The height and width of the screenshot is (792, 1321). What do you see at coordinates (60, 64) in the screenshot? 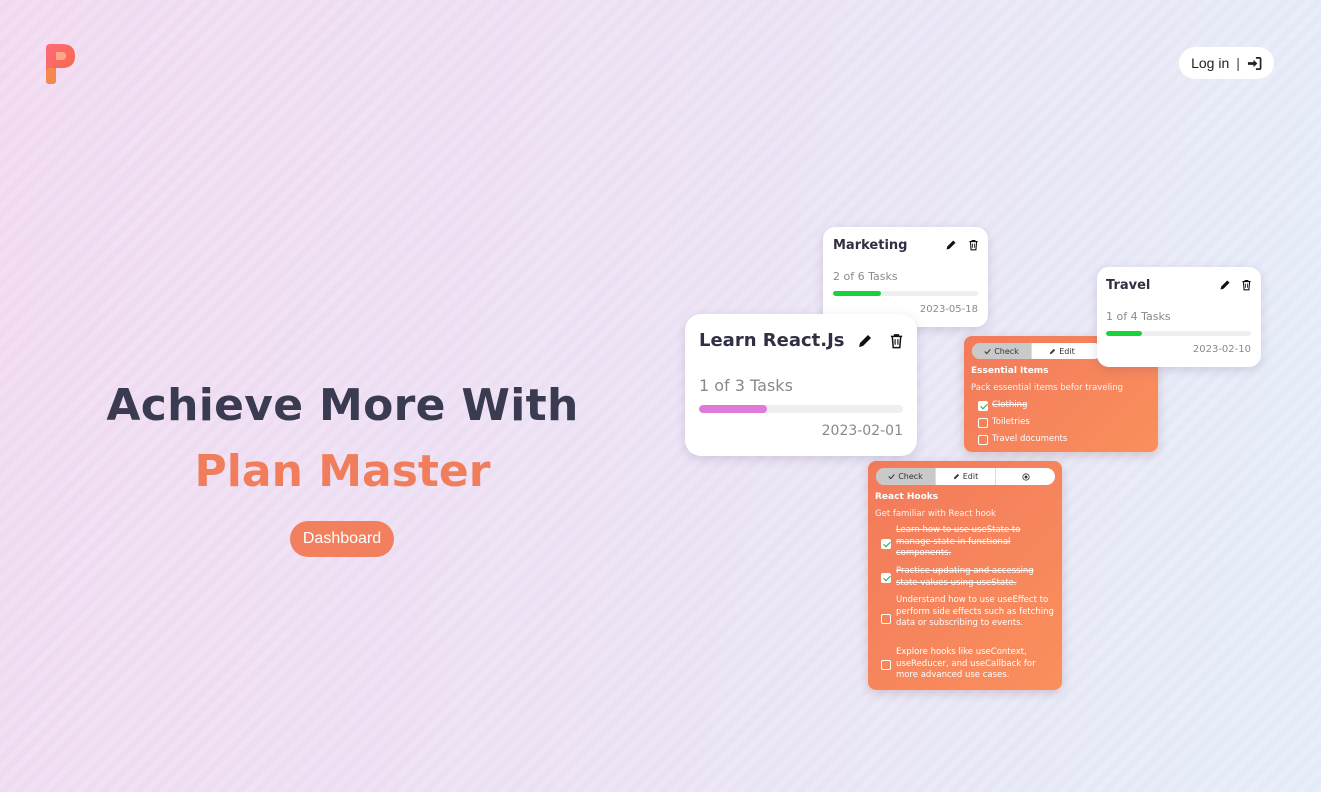
I see `logo-icon` at bounding box center [60, 64].